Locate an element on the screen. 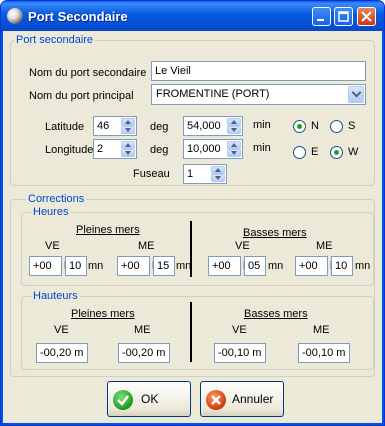  hauteurs-divider is located at coordinates (191, 332).